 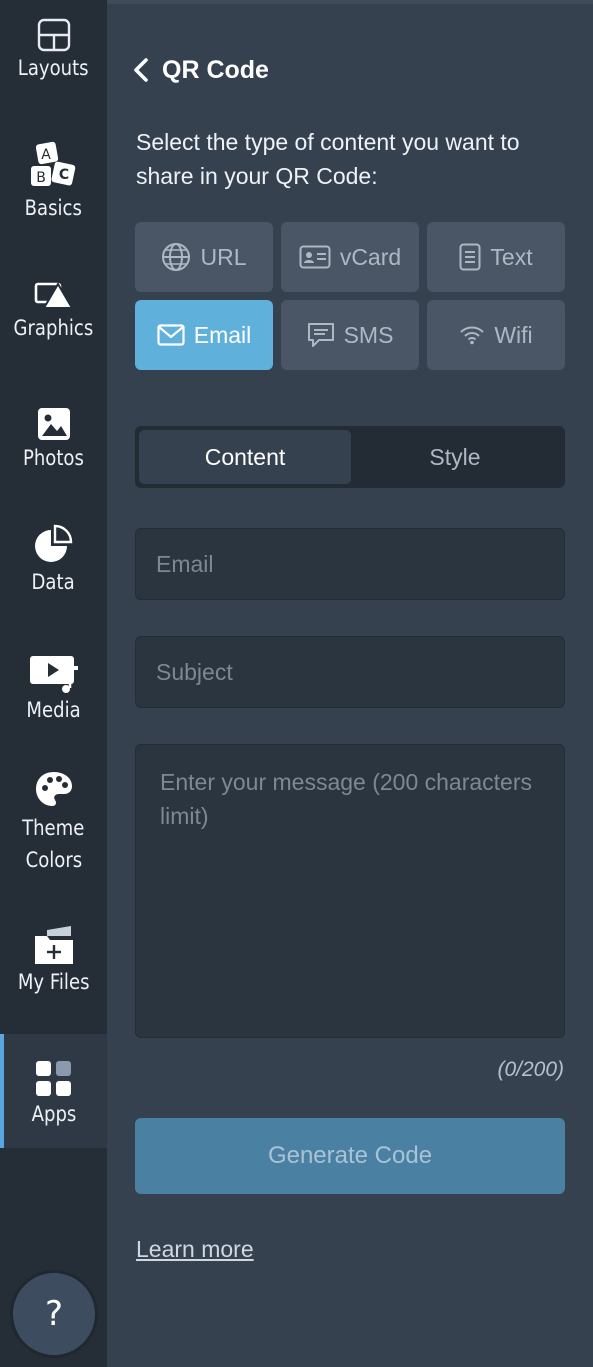 I want to click on sidebar-item-label: Photos, so click(x=53, y=458).